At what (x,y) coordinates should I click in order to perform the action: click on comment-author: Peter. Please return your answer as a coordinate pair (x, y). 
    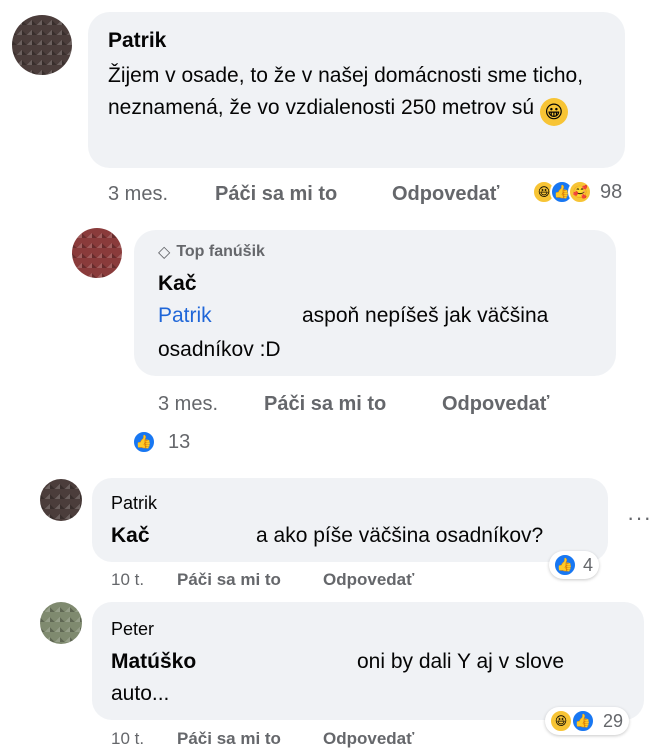
    Looking at the image, I should click on (132, 629).